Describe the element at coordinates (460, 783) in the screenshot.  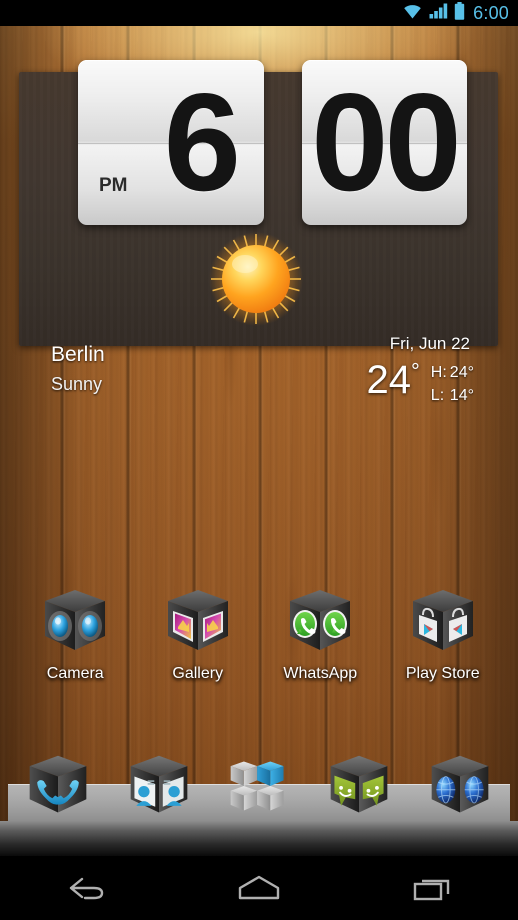
I see `browser-icon` at that location.